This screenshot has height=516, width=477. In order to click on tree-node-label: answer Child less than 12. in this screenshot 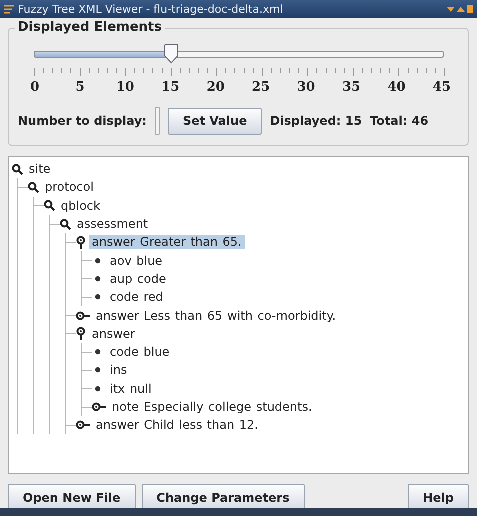, I will do `click(177, 425)`.